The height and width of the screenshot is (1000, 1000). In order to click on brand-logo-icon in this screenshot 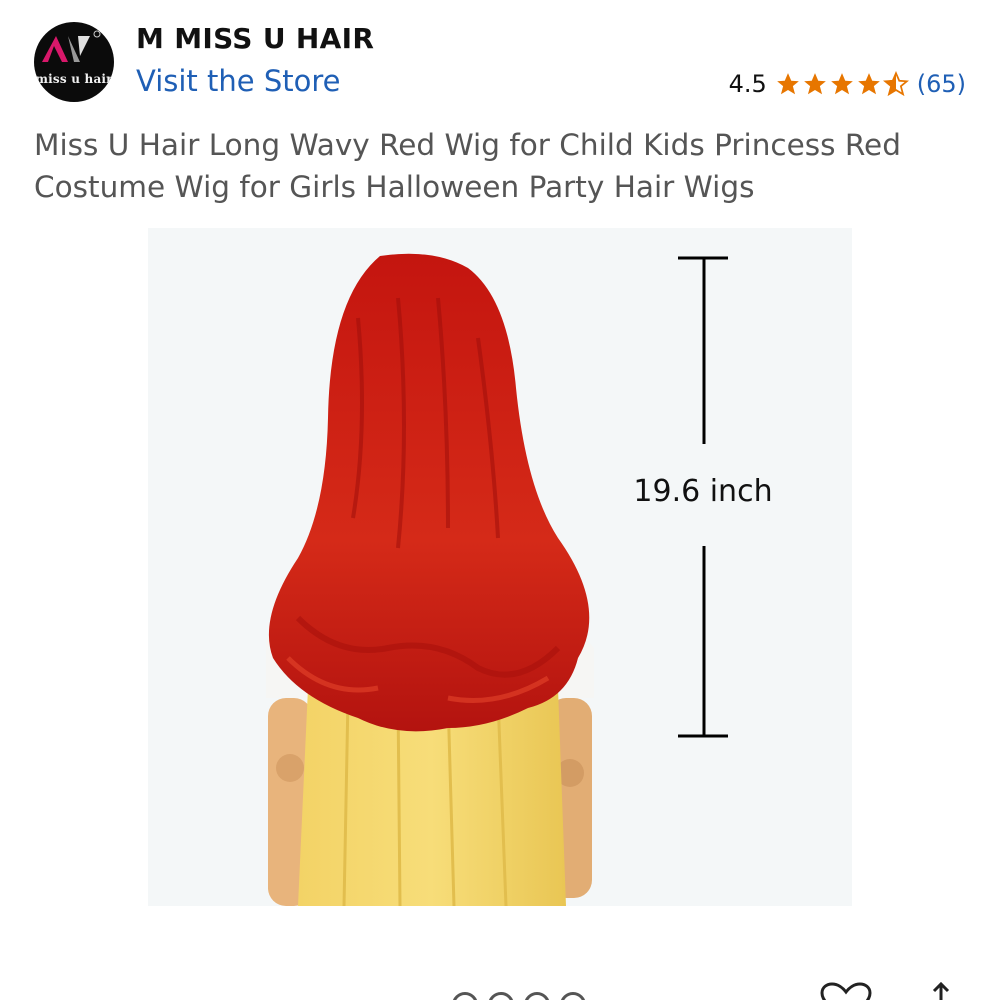, I will do `click(71, 46)`.